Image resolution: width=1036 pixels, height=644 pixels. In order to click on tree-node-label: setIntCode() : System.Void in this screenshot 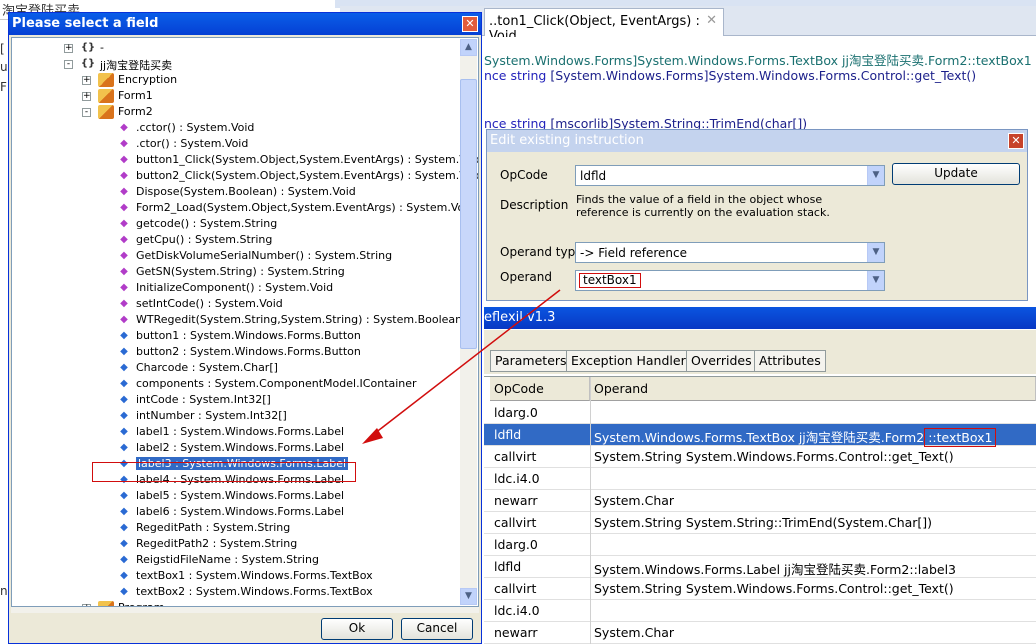, I will do `click(209, 303)`.